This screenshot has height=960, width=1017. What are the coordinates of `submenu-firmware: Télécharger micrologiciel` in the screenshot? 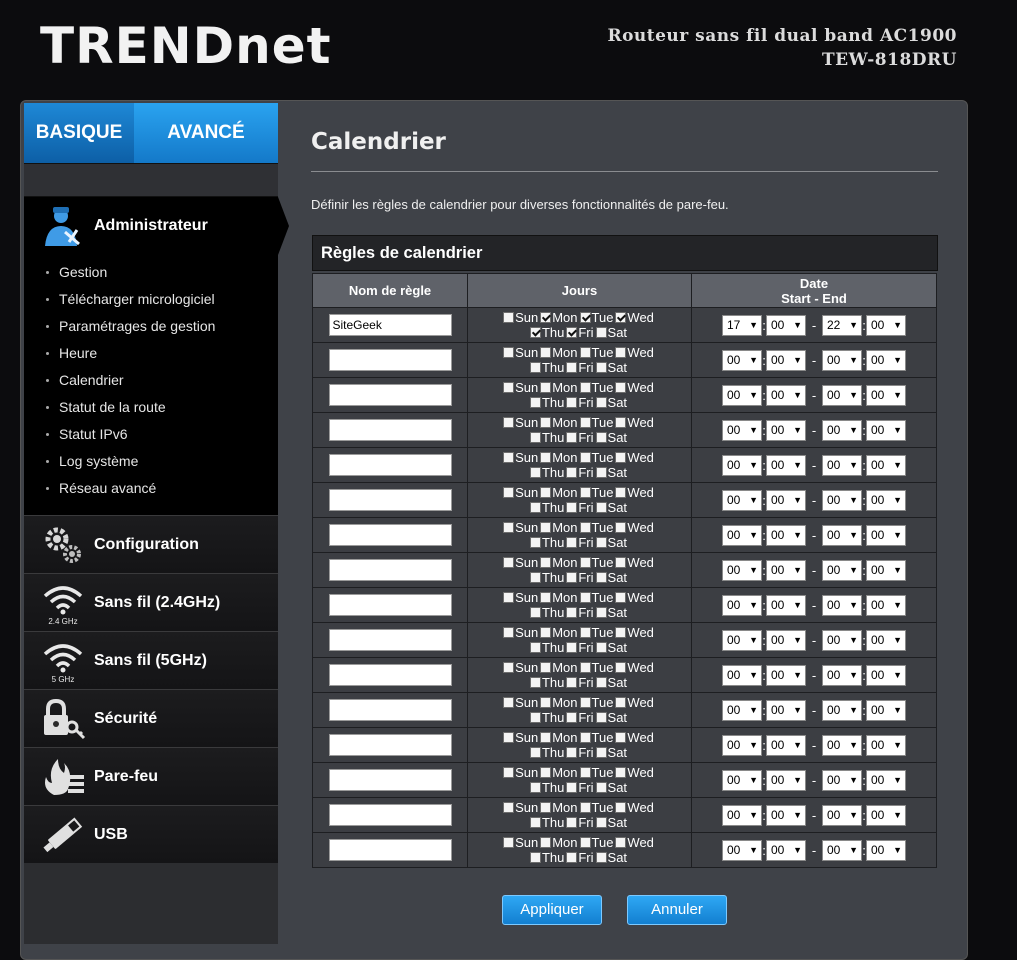 It's located at (151, 299).